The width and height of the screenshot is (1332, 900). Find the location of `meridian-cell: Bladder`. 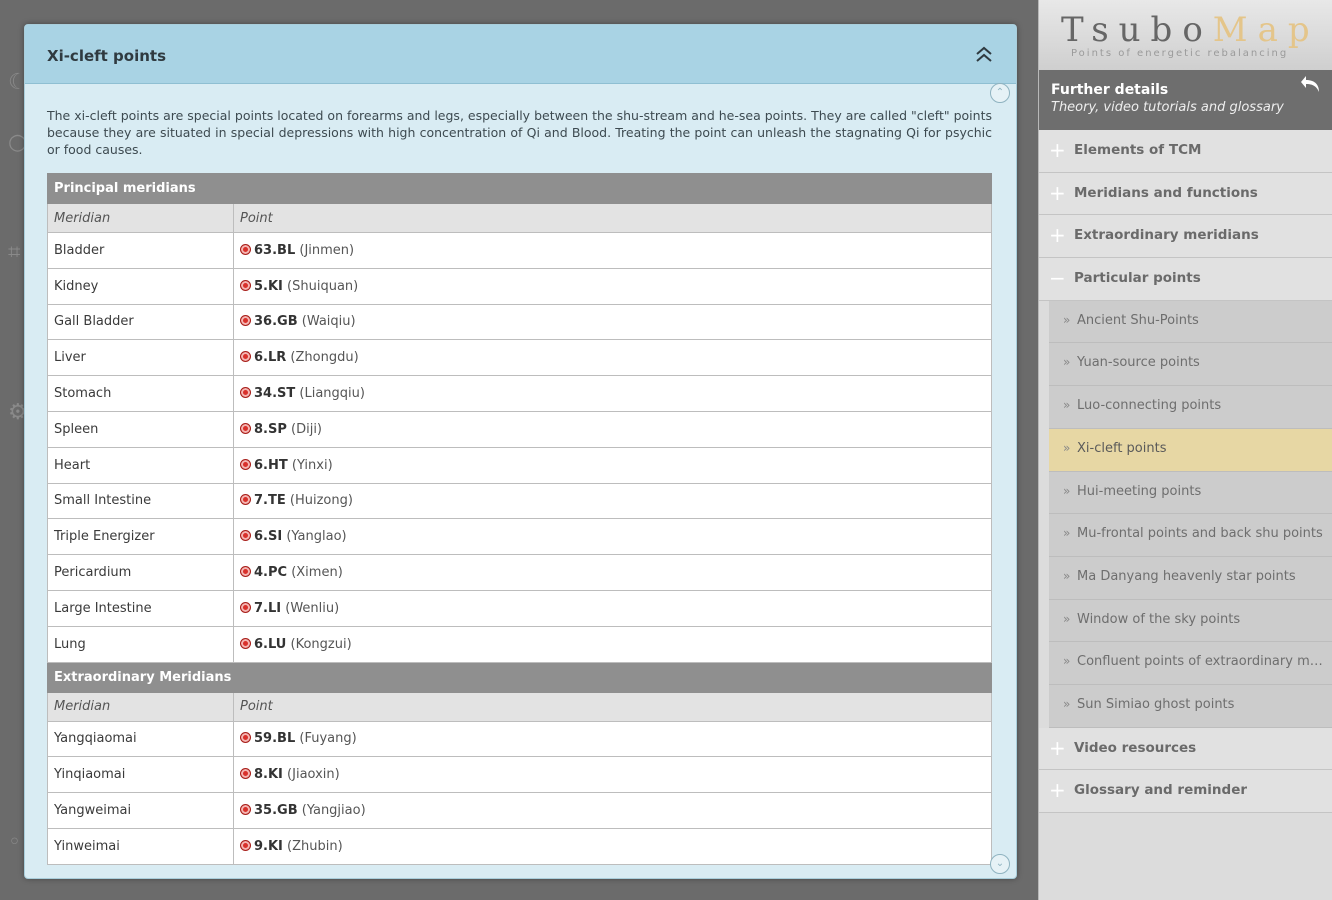

meridian-cell: Bladder is located at coordinates (140, 250).